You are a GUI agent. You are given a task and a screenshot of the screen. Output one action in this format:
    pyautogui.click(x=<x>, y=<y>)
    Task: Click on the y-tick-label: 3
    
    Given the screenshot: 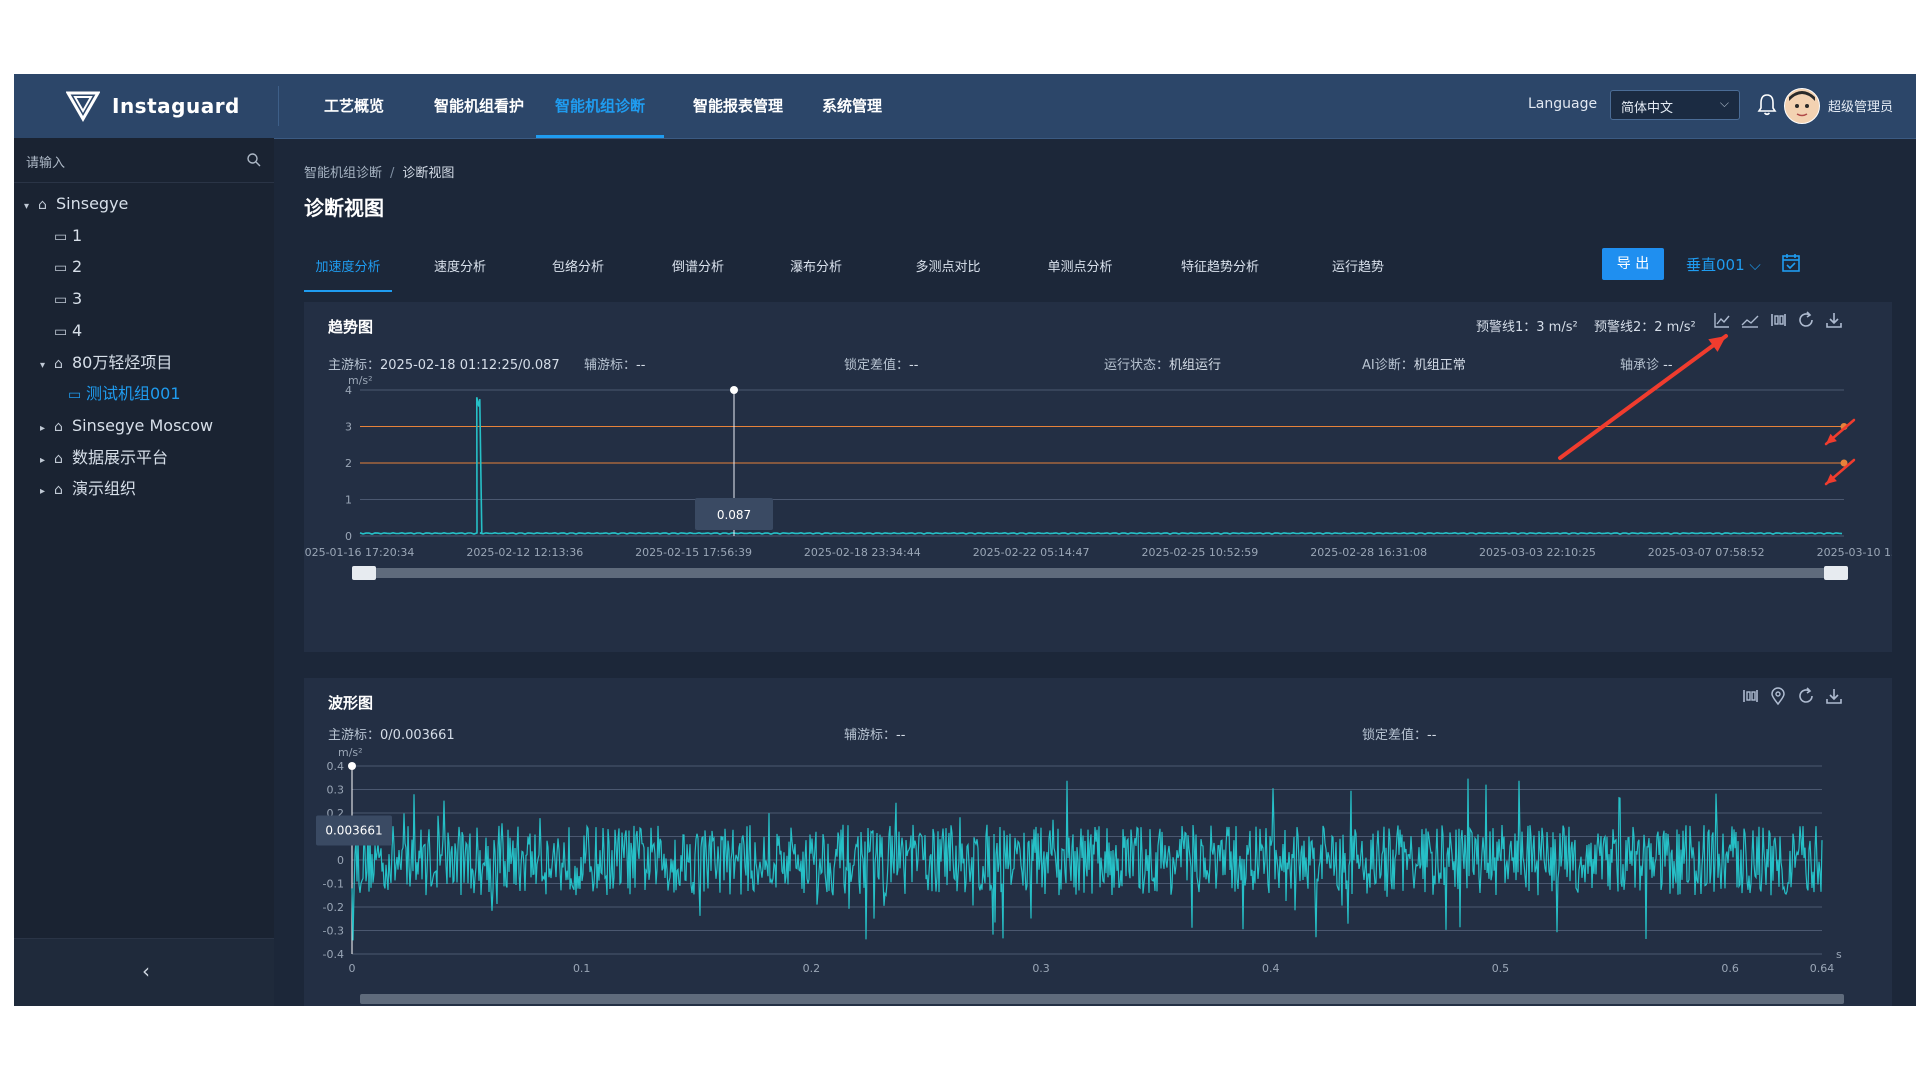 What is the action you would take?
    pyautogui.click(x=348, y=427)
    